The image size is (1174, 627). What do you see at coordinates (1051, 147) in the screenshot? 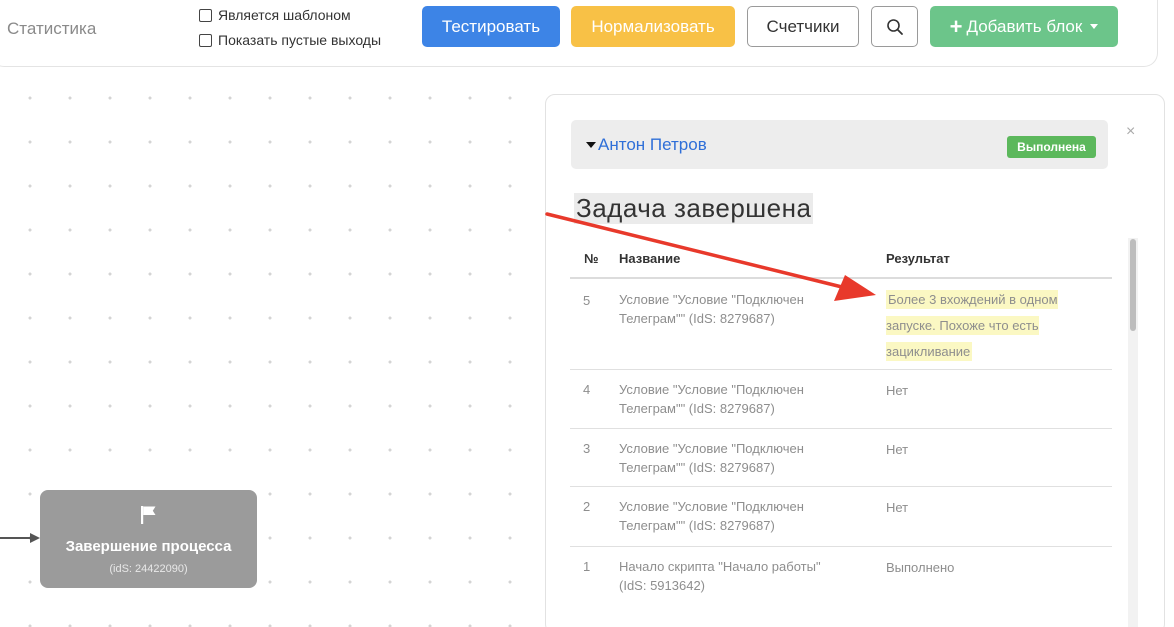
I see `status-badge: Выполнена` at bounding box center [1051, 147].